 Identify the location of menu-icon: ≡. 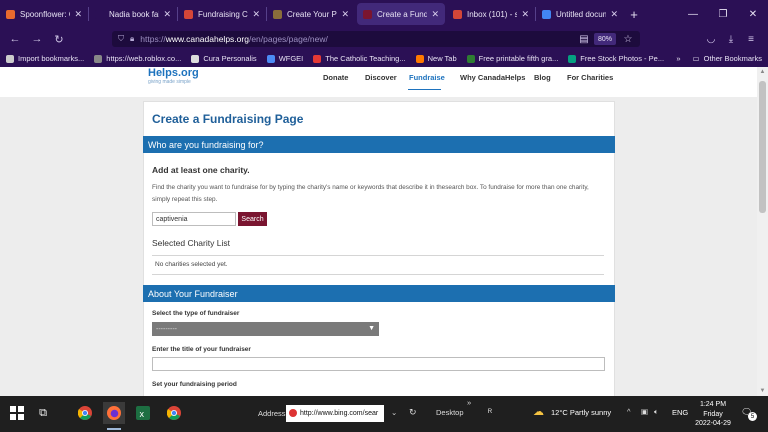
(751, 39).